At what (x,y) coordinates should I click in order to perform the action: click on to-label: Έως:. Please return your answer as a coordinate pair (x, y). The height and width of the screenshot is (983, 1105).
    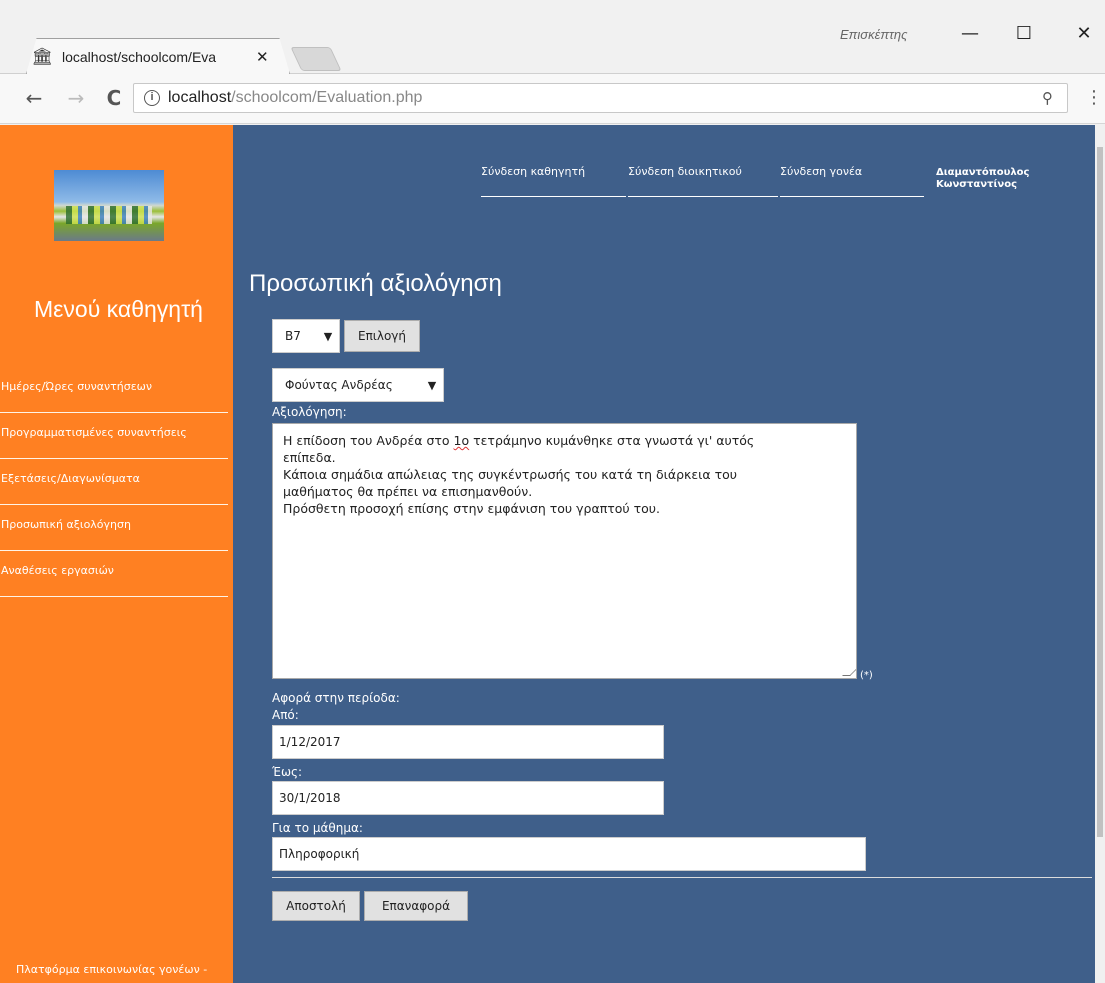
    Looking at the image, I should click on (287, 772).